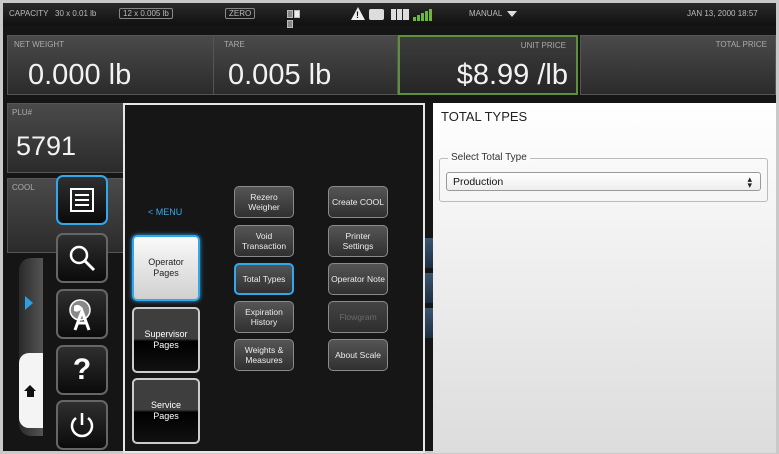 The height and width of the screenshot is (454, 779). I want to click on printer-icon, so click(376, 14).